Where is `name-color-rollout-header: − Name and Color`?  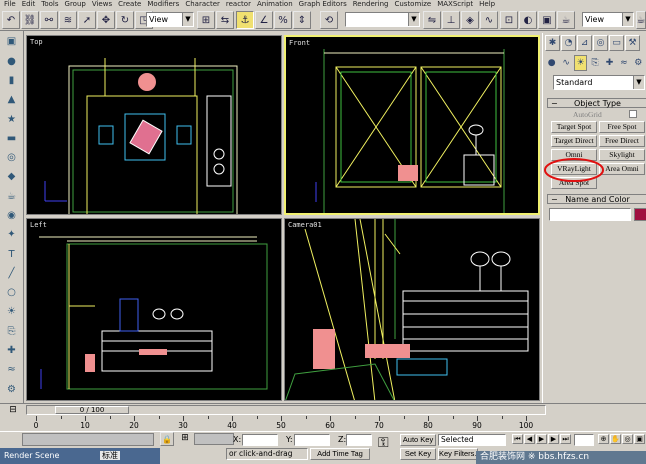
name-color-rollout-header: − Name and Color is located at coordinates (596, 199).